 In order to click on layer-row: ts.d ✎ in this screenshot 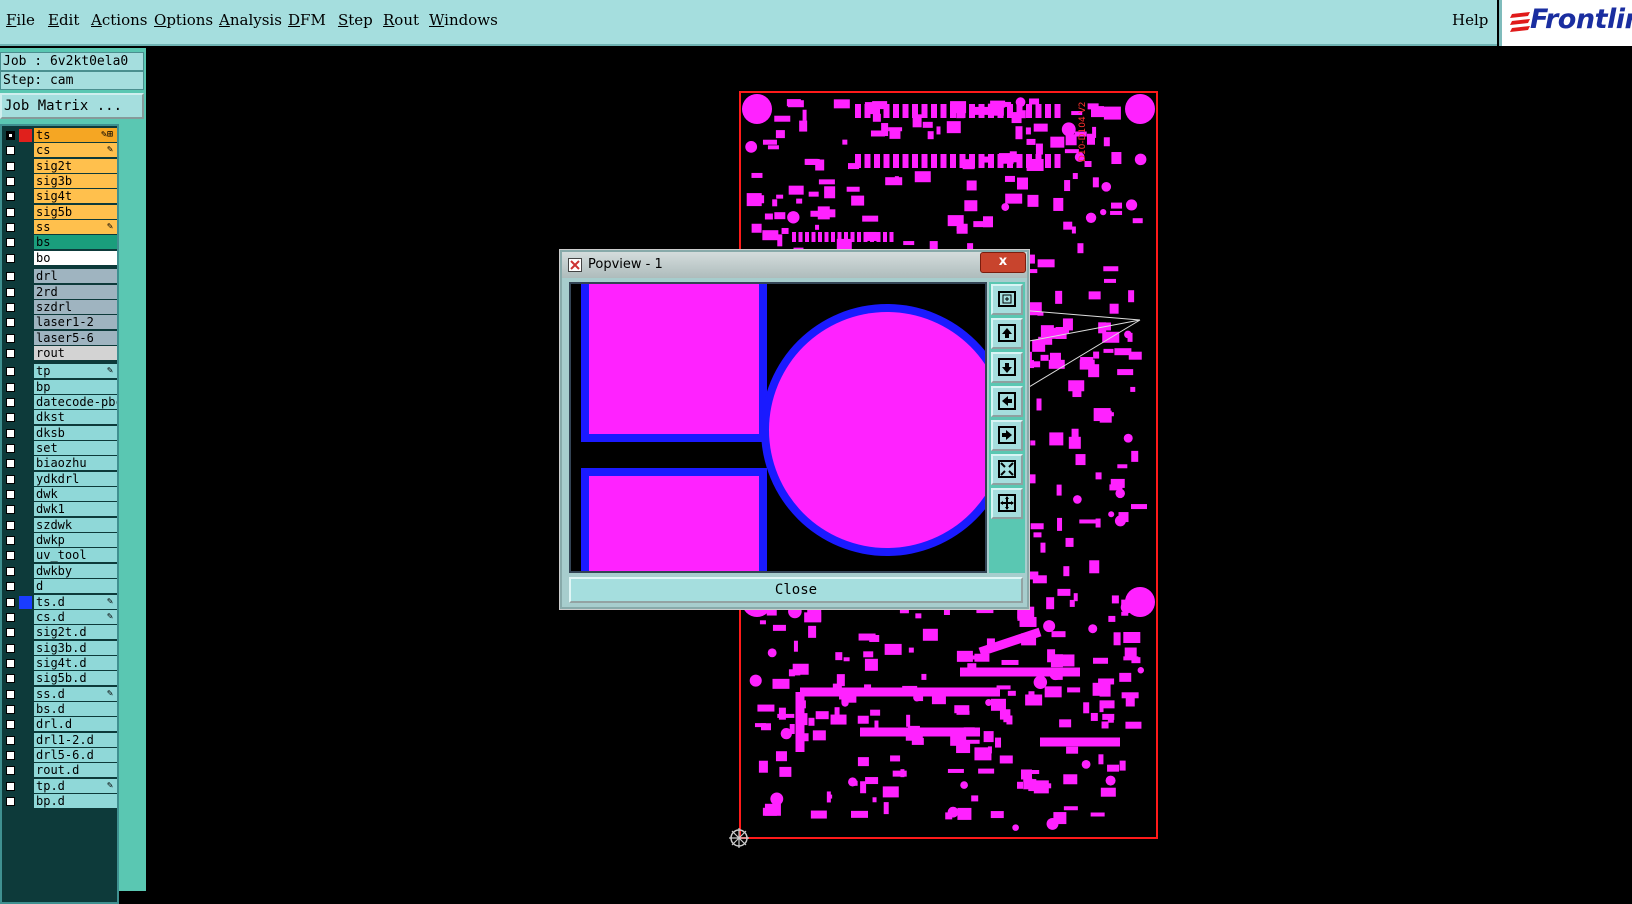, I will do `click(59, 602)`.